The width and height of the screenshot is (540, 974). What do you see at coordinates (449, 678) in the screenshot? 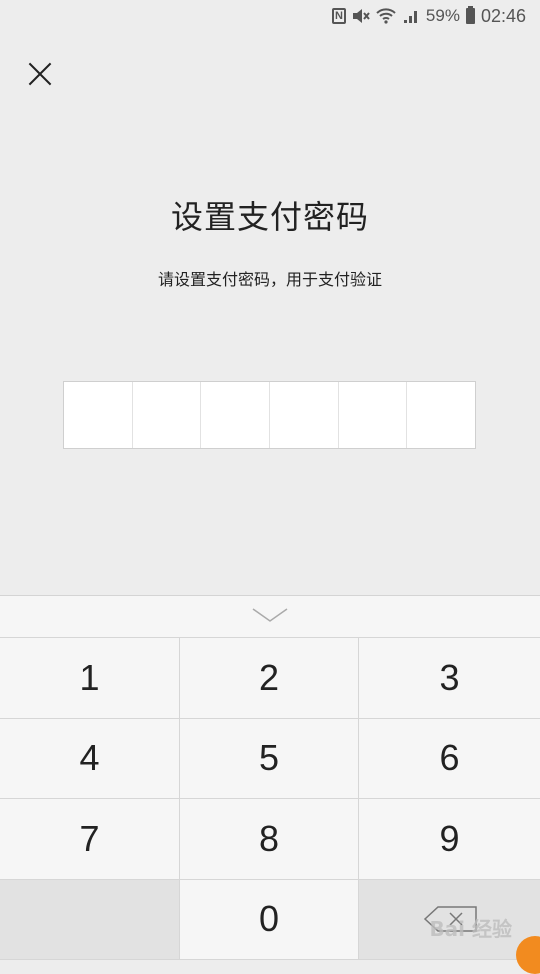
I see `key-3: 3` at bounding box center [449, 678].